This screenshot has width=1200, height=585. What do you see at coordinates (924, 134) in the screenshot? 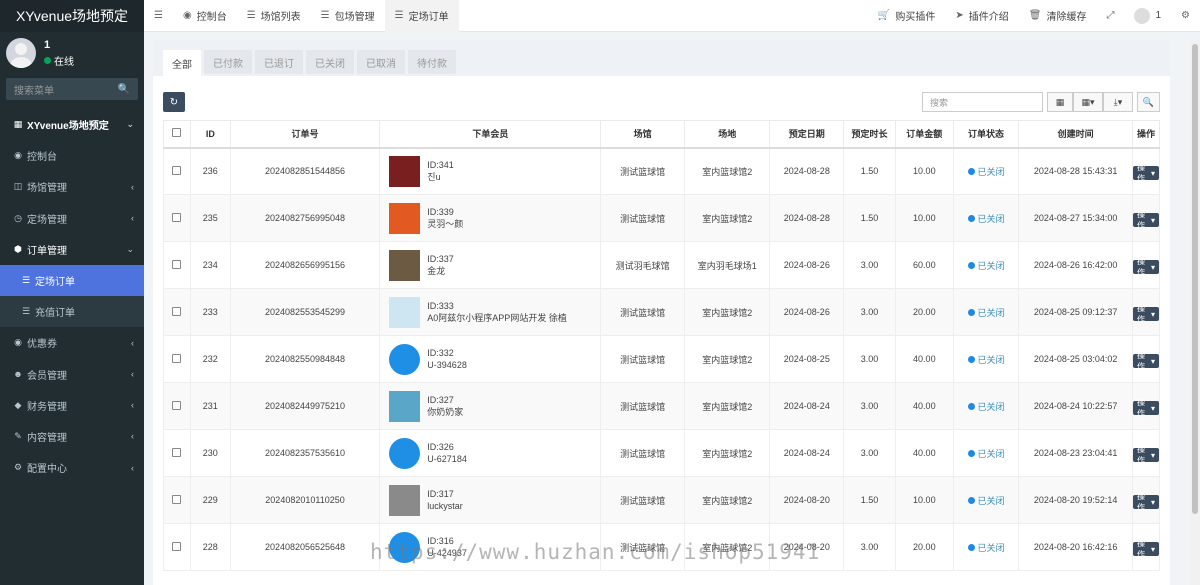
I see `col-amount: 订单金额` at bounding box center [924, 134].